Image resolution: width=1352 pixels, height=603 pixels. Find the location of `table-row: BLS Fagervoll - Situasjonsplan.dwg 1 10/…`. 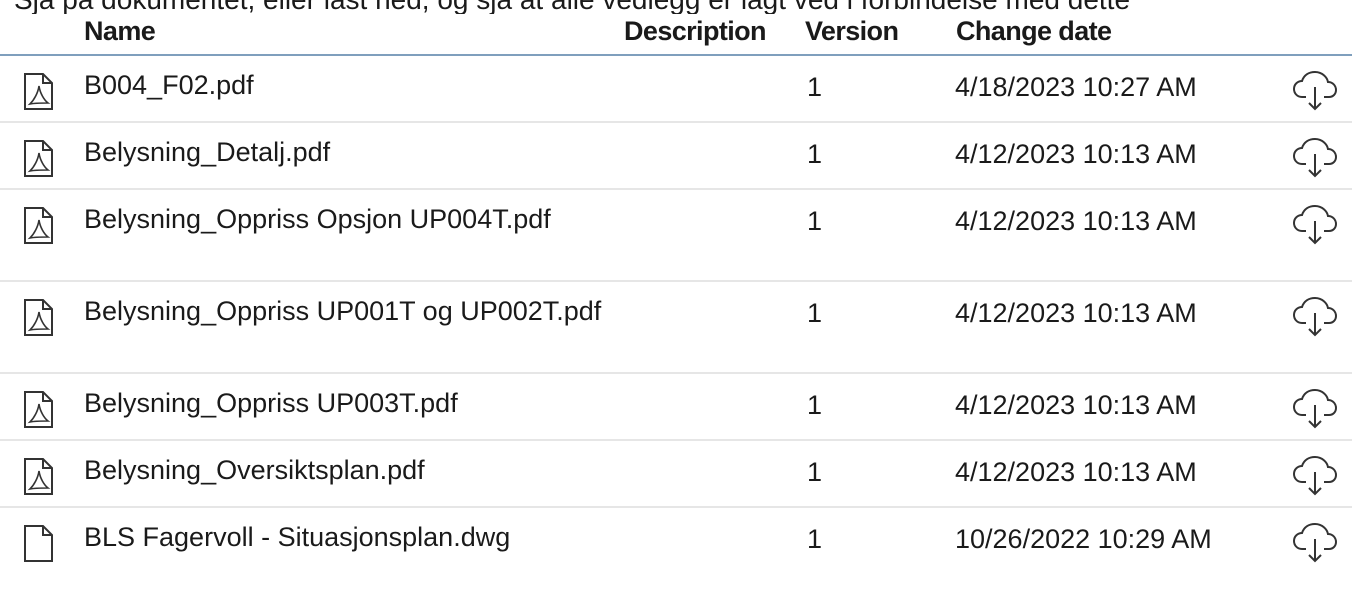

table-row: BLS Fagervoll - Situasjonsplan.dwg 1 10/… is located at coordinates (676, 545).